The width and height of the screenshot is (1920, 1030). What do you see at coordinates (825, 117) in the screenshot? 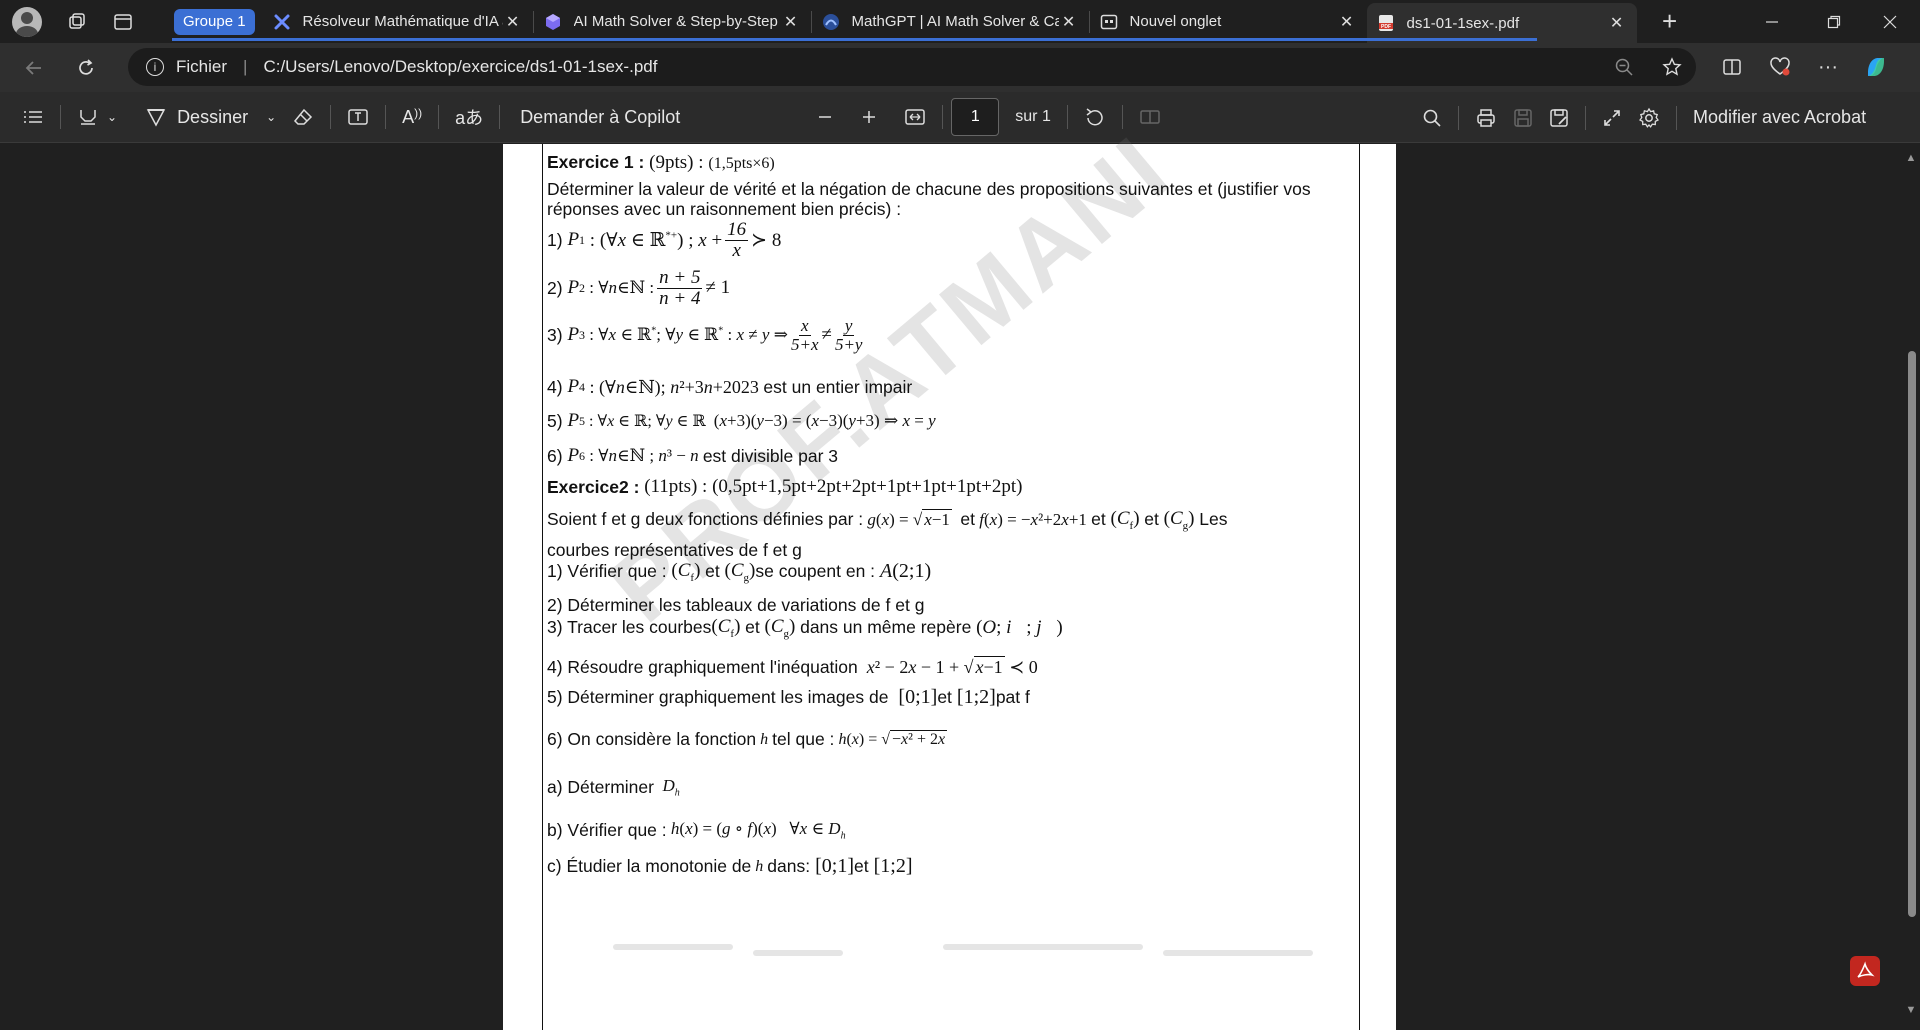
I see `zoom-out-icon` at bounding box center [825, 117].